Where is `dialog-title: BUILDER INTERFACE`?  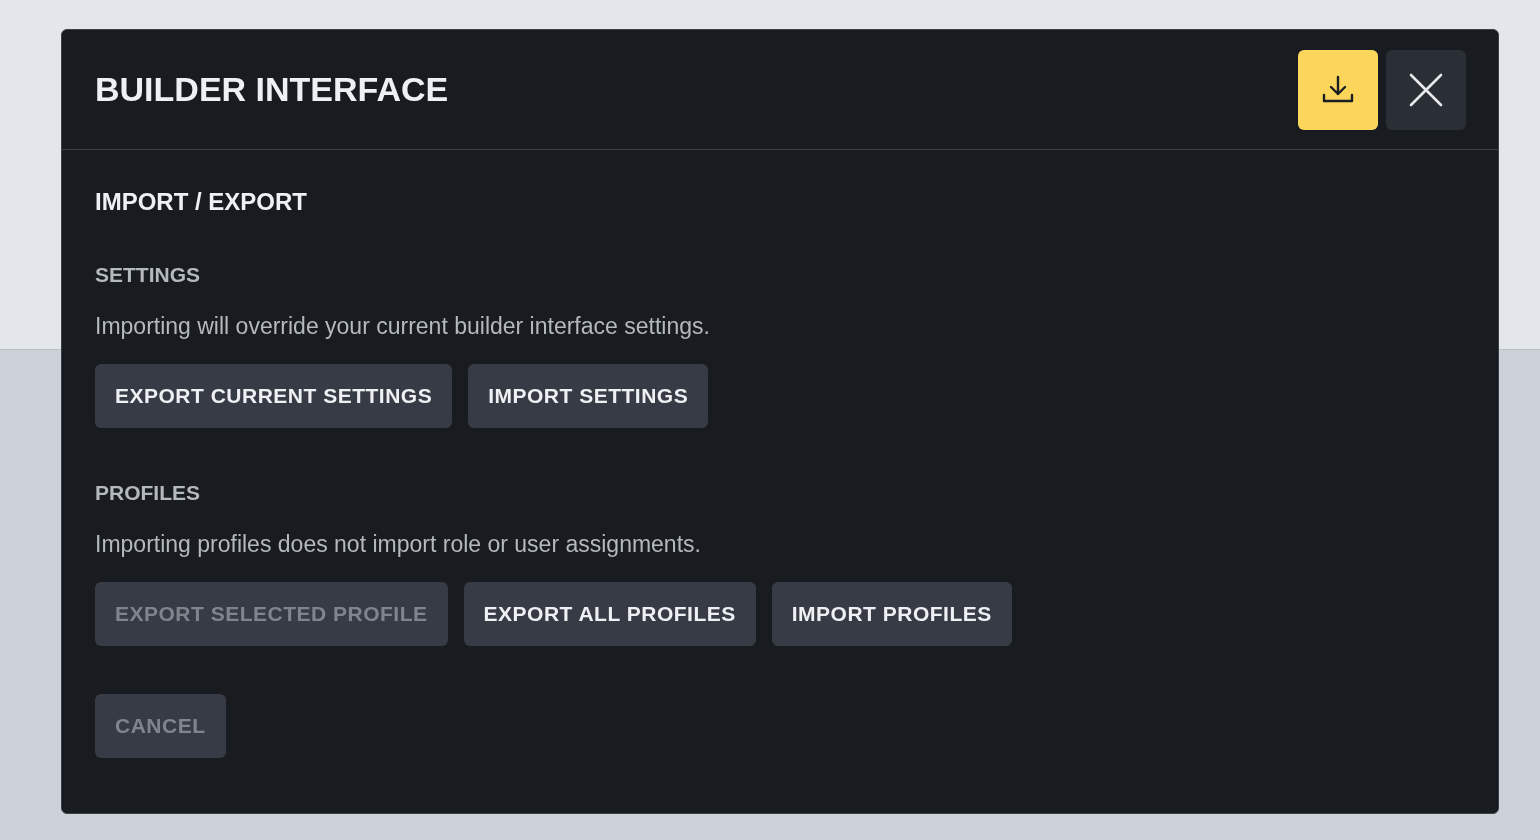
dialog-title: BUILDER INTERFACE is located at coordinates (272, 89).